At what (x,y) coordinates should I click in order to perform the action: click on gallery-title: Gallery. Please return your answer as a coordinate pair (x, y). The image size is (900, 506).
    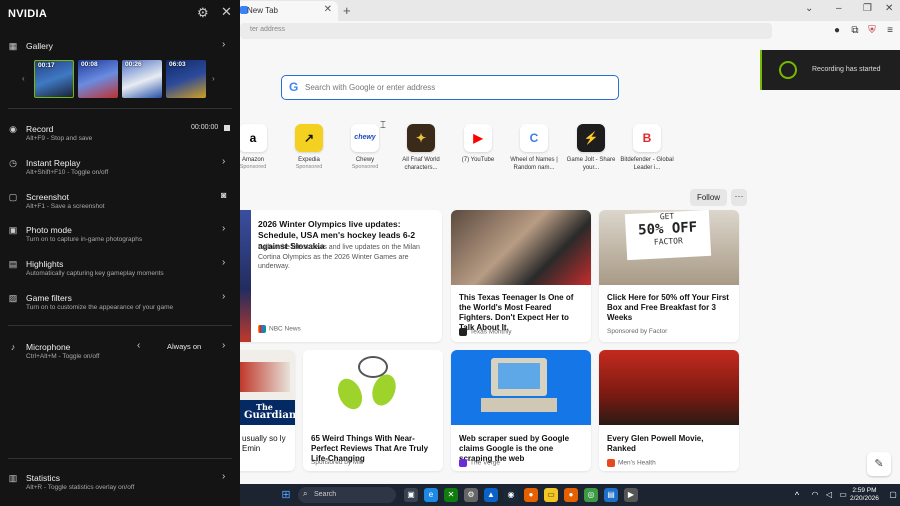
    Looking at the image, I should click on (39, 46).